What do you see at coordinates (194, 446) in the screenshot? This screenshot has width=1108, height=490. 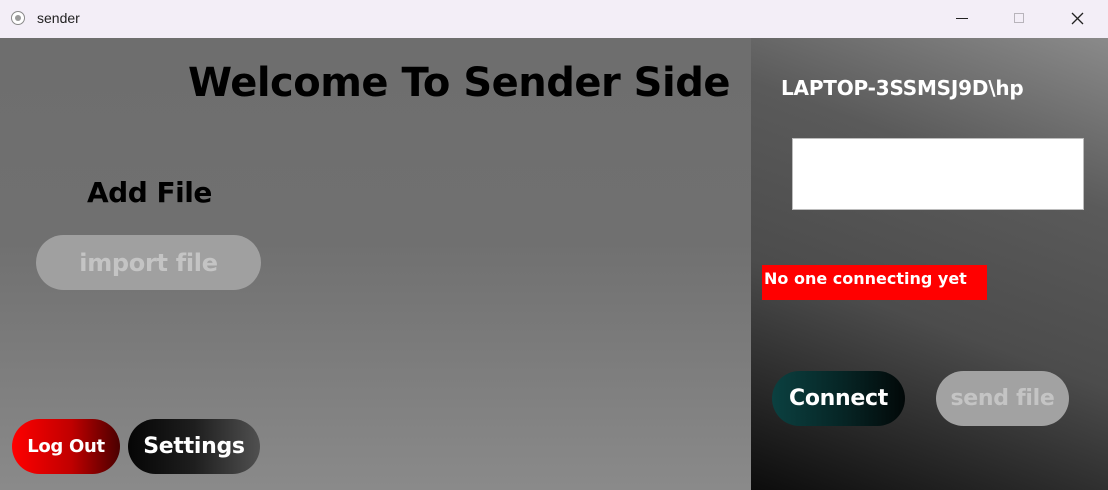 I see `settings-button: Settings` at bounding box center [194, 446].